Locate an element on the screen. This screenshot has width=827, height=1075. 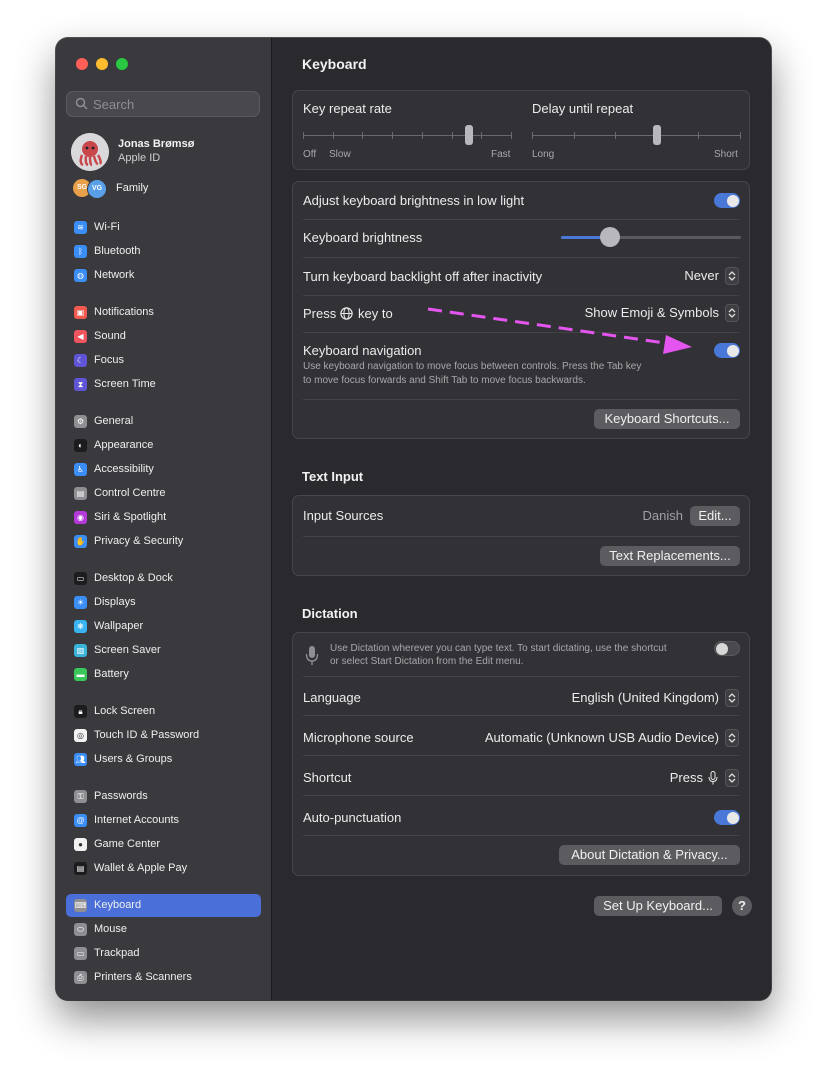
delay-repeat-slider is located at coordinates (636, 136).